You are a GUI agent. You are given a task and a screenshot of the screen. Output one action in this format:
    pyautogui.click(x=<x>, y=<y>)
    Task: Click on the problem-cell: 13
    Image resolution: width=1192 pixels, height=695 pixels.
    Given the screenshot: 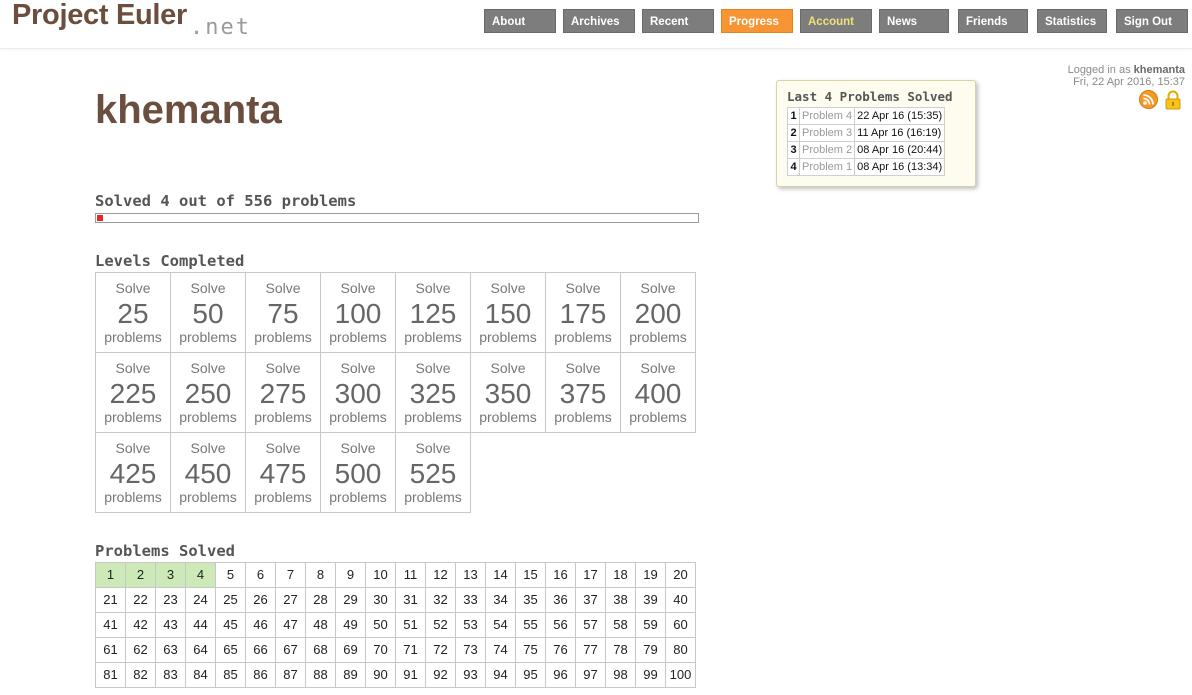 What is the action you would take?
    pyautogui.click(x=470, y=575)
    